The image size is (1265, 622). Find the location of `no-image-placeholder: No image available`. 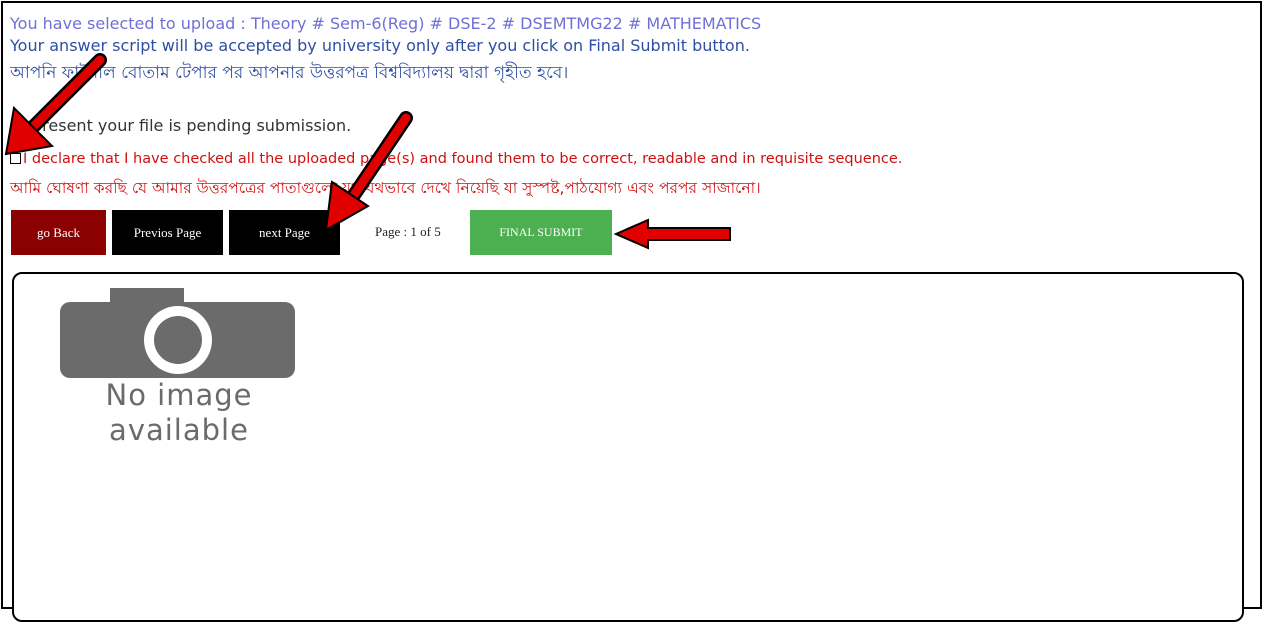

no-image-placeholder: No image available is located at coordinates (179, 413).